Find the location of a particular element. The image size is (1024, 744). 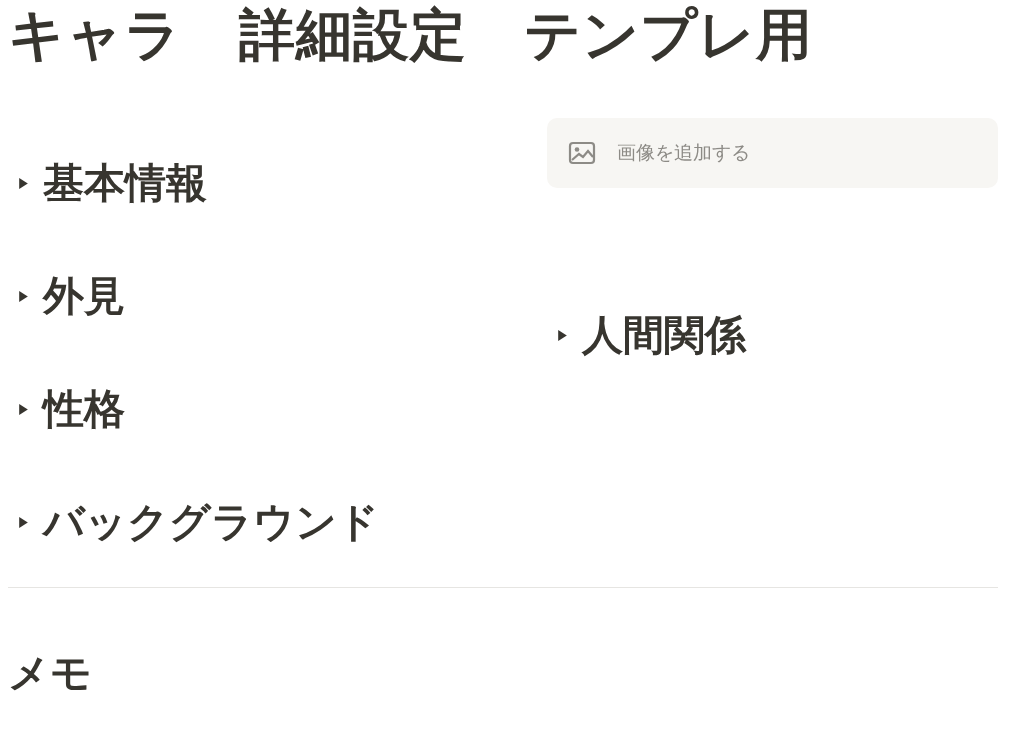

memo-heading: メモ is located at coordinates (50, 673).